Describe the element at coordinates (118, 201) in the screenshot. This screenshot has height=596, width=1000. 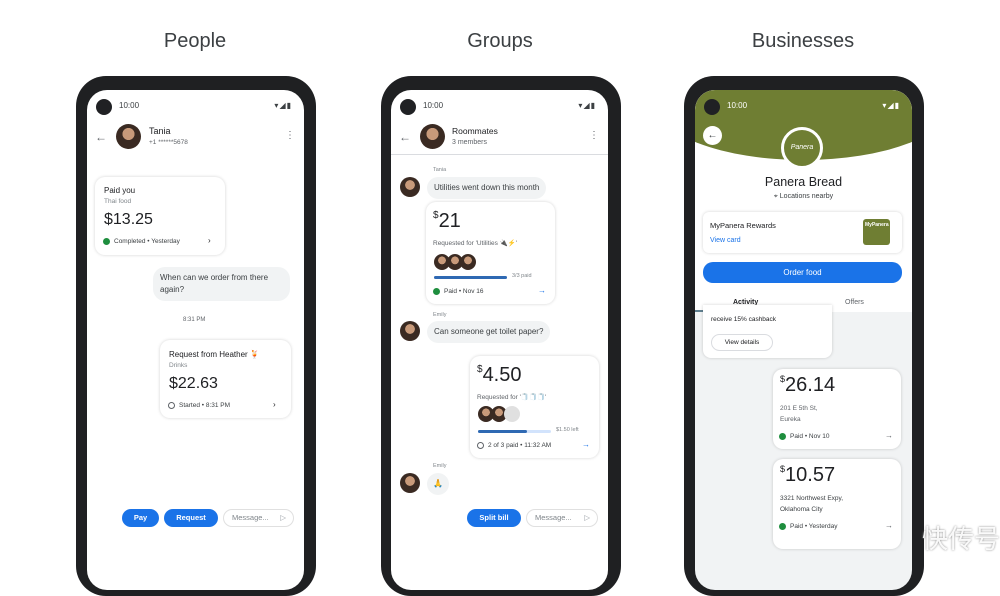
I see `payment-note: Thai food` at that location.